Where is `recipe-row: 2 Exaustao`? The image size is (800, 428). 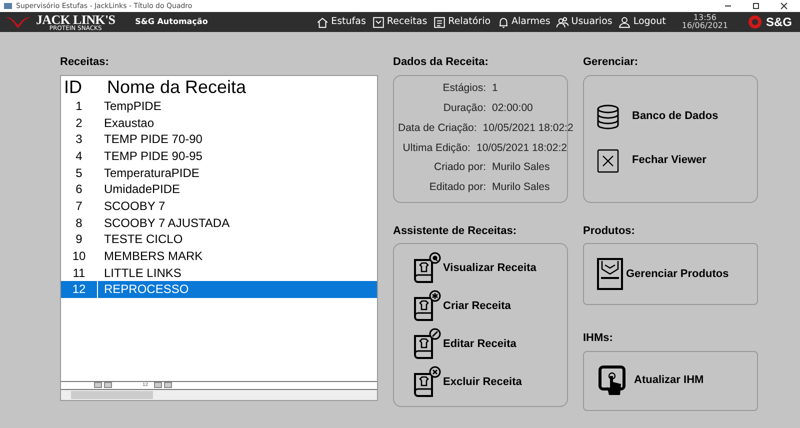 recipe-row: 2 Exaustao is located at coordinates (219, 122).